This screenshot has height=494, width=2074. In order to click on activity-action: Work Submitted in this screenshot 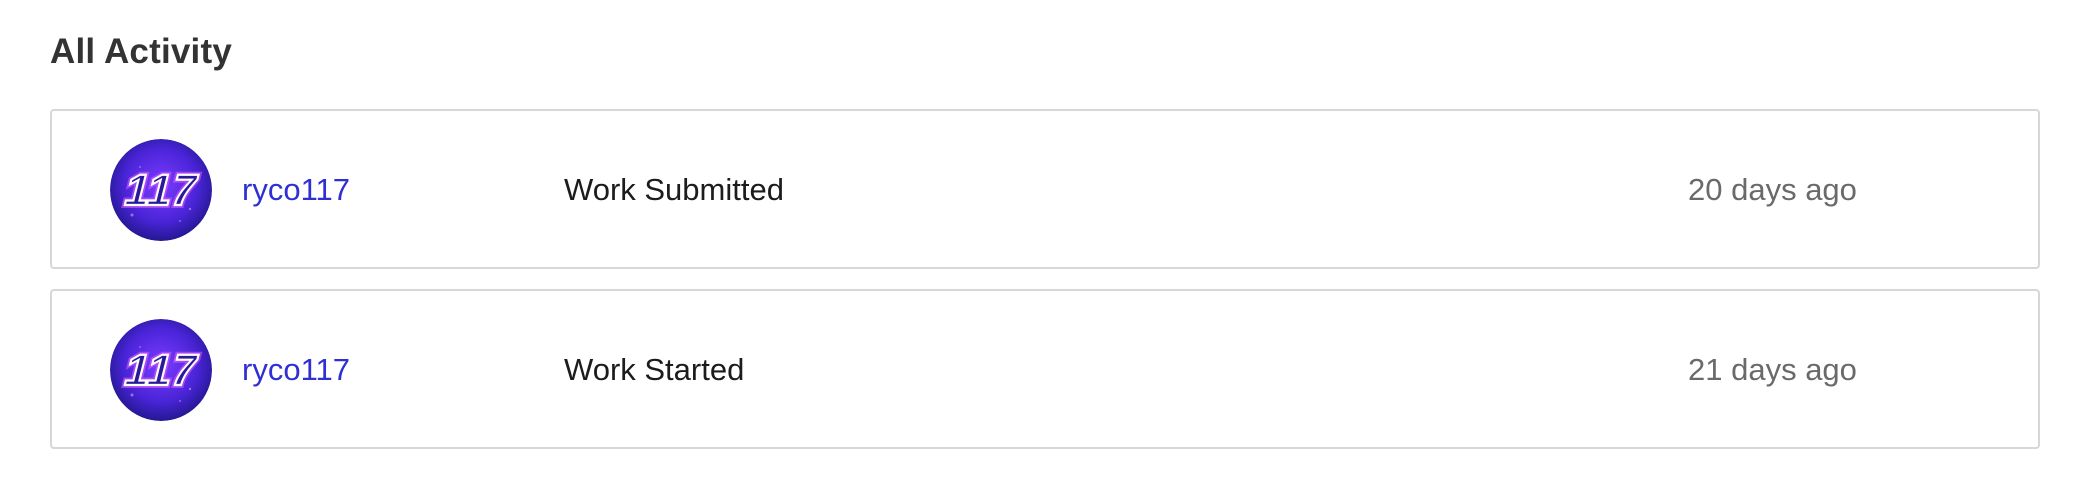, I will do `click(674, 189)`.